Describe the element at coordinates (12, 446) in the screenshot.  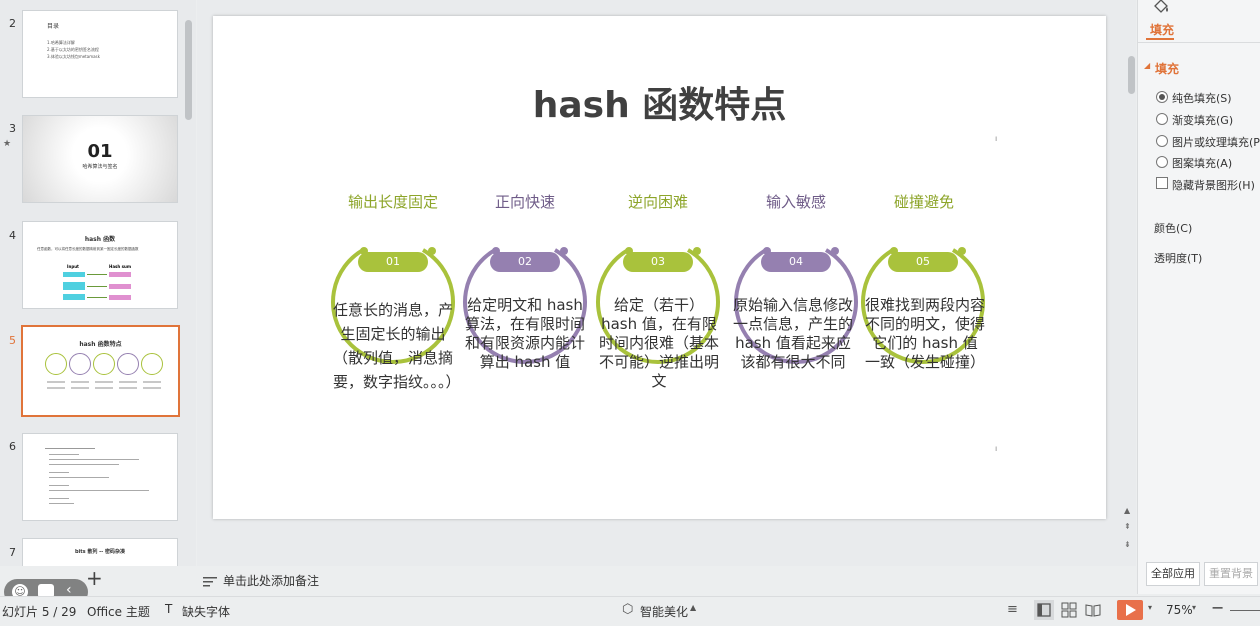
I see `thumb-number: 6` at that location.